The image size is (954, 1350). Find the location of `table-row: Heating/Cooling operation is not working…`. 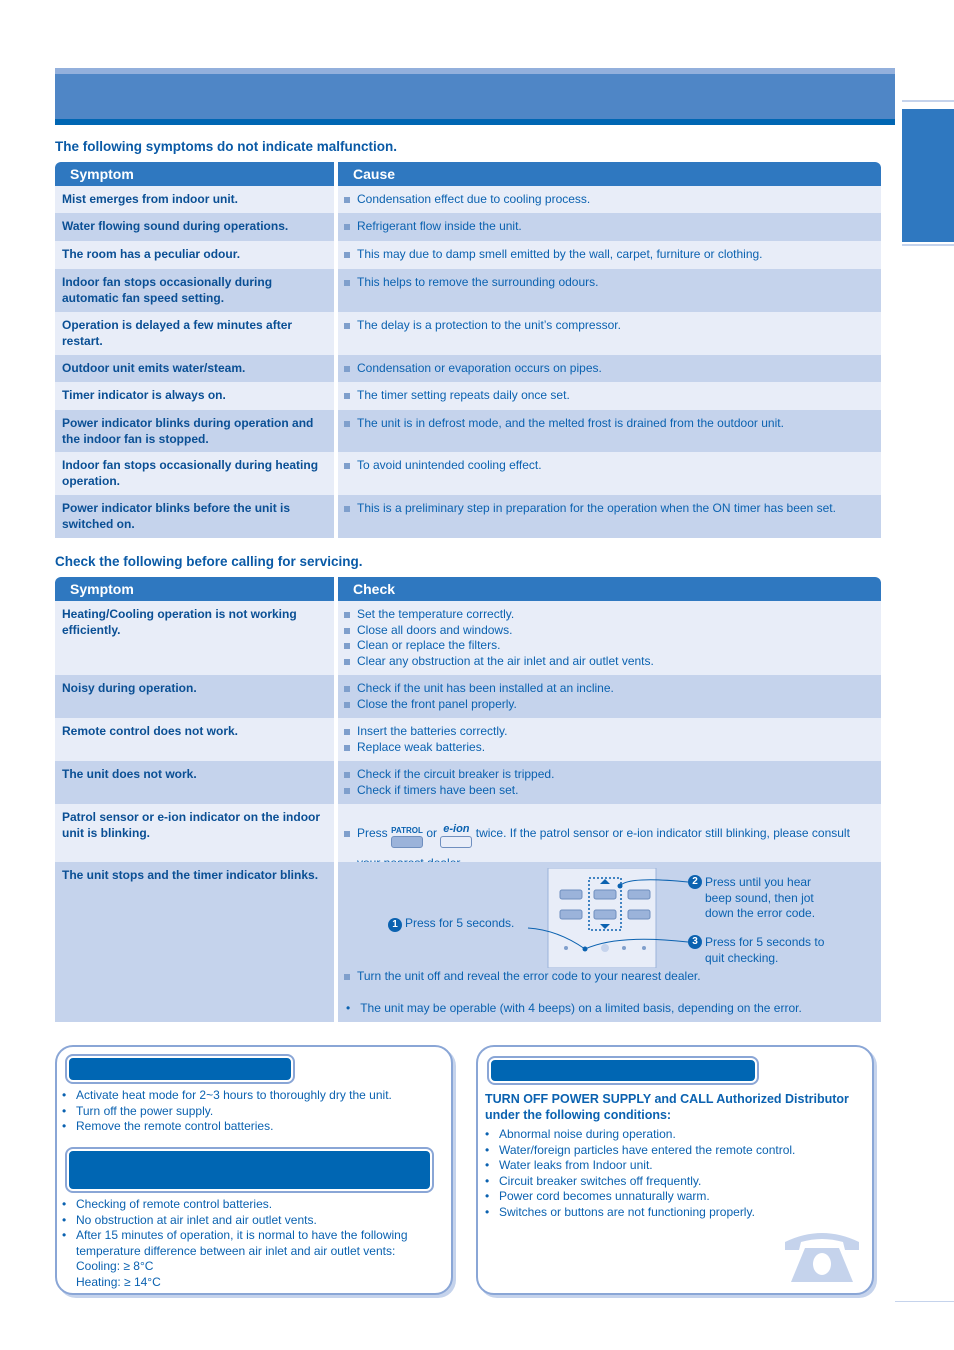

table-row: Heating/Cooling operation is not working… is located at coordinates (468, 638).